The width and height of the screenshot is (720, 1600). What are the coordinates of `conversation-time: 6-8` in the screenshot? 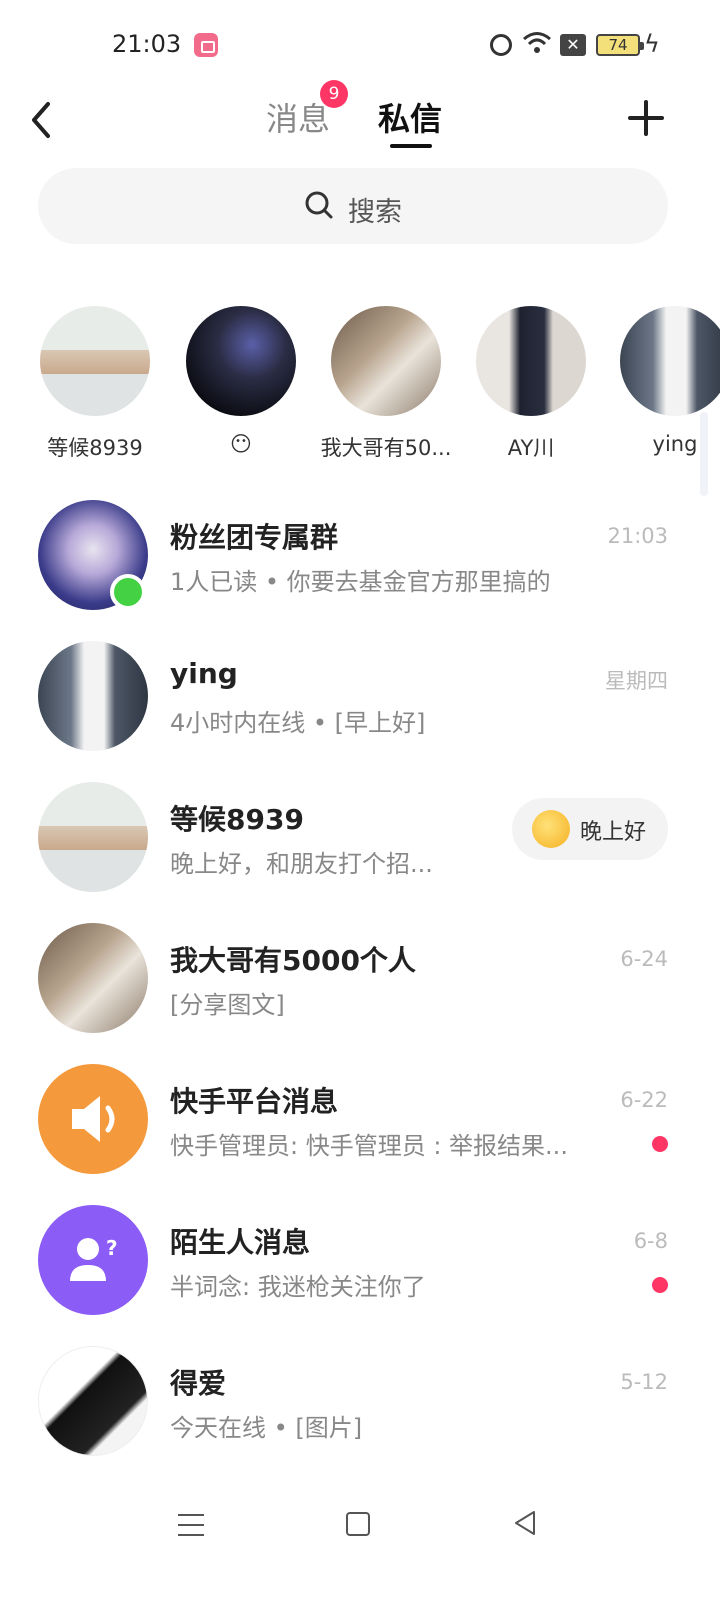 It's located at (650, 1241).